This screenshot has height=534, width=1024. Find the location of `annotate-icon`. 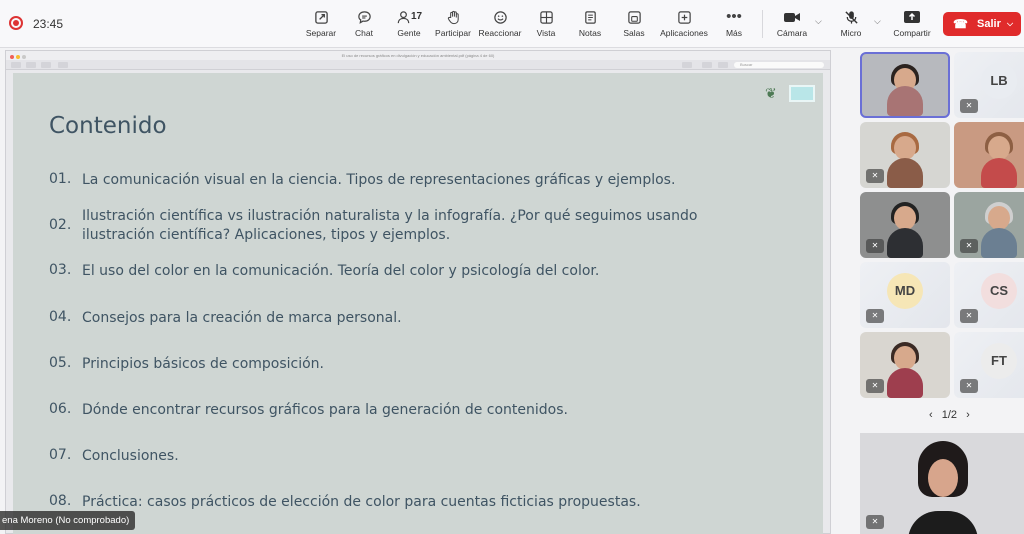

annotate-icon is located at coordinates (723, 65).